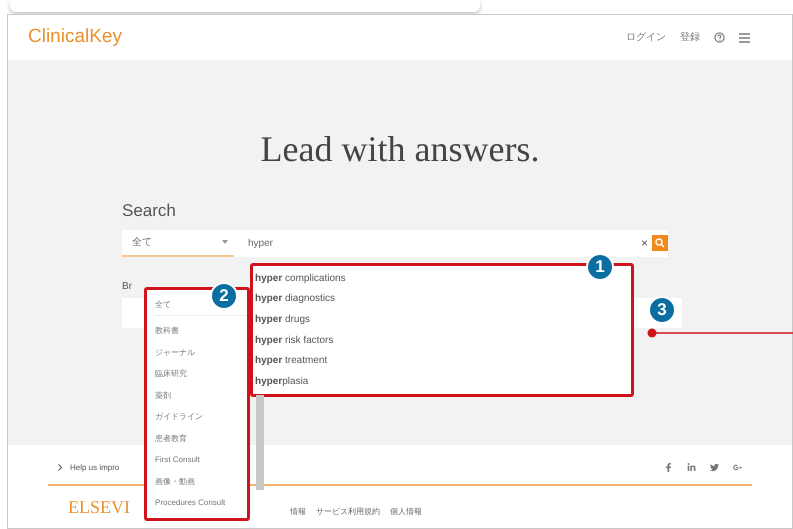 This screenshot has height=529, width=793. What do you see at coordinates (60, 467) in the screenshot?
I see `chevron-icon` at bounding box center [60, 467].